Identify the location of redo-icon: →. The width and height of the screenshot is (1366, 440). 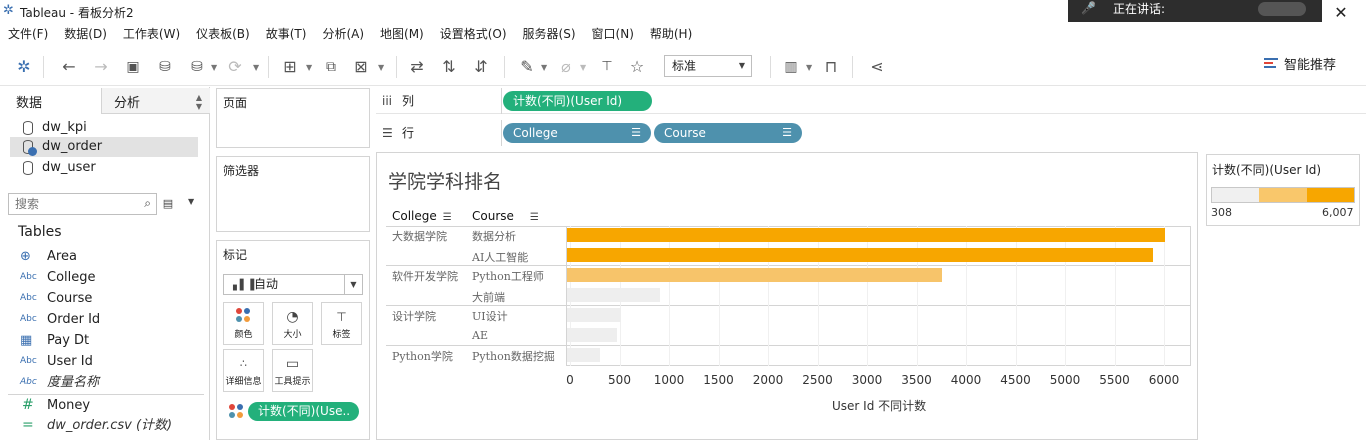
(101, 67).